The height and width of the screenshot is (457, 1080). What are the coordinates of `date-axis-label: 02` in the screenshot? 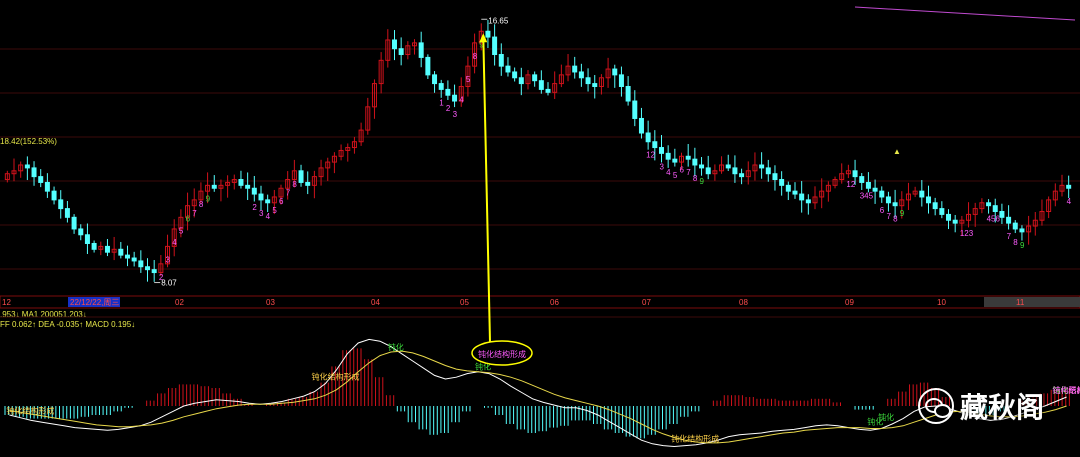 It's located at (179, 302).